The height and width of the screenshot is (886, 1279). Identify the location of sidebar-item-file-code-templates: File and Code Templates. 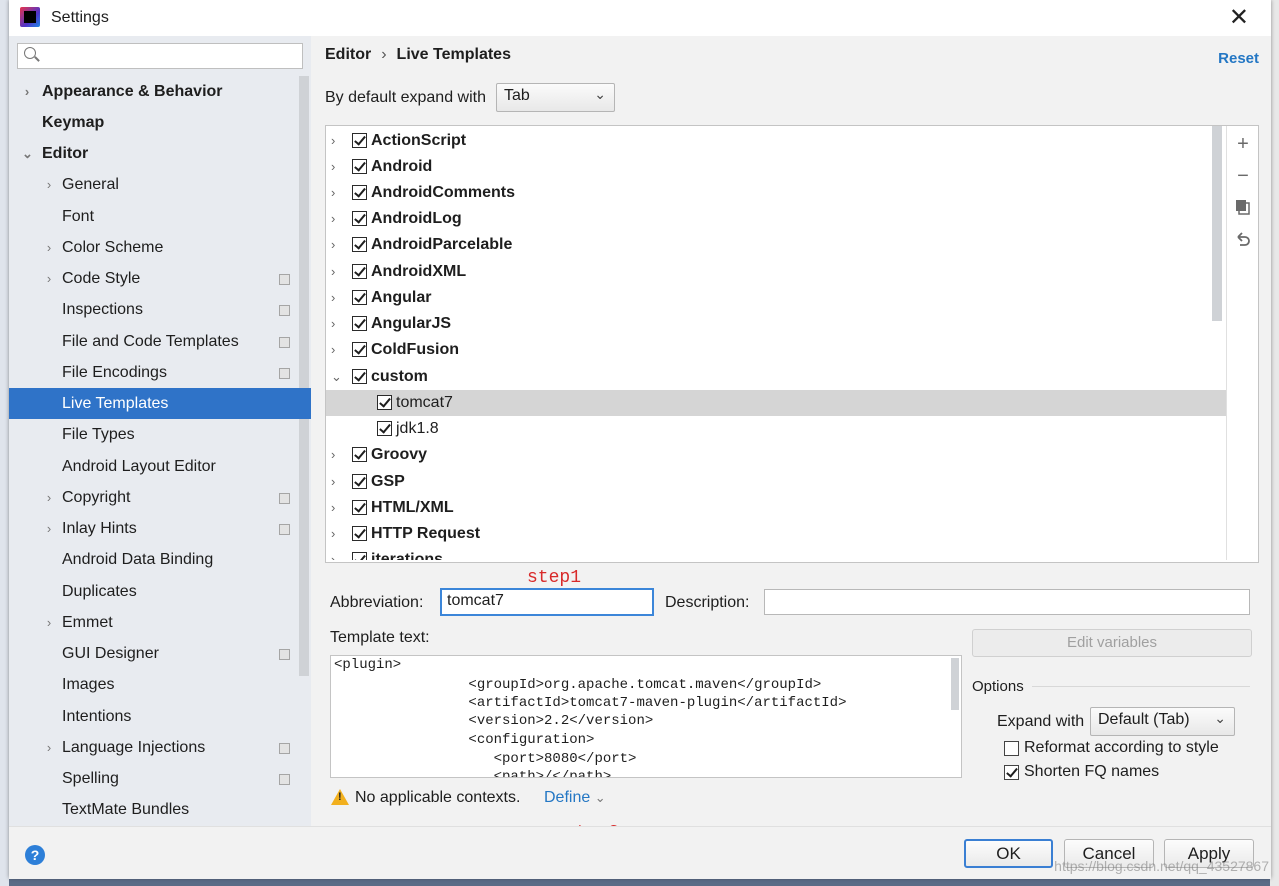
(160, 341).